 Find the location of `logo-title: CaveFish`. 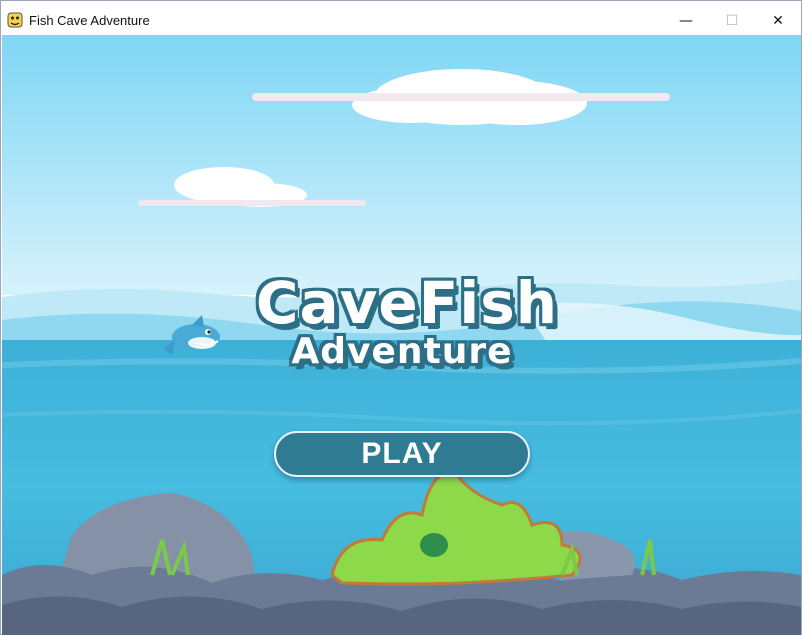

logo-title: CaveFish is located at coordinates (407, 303).